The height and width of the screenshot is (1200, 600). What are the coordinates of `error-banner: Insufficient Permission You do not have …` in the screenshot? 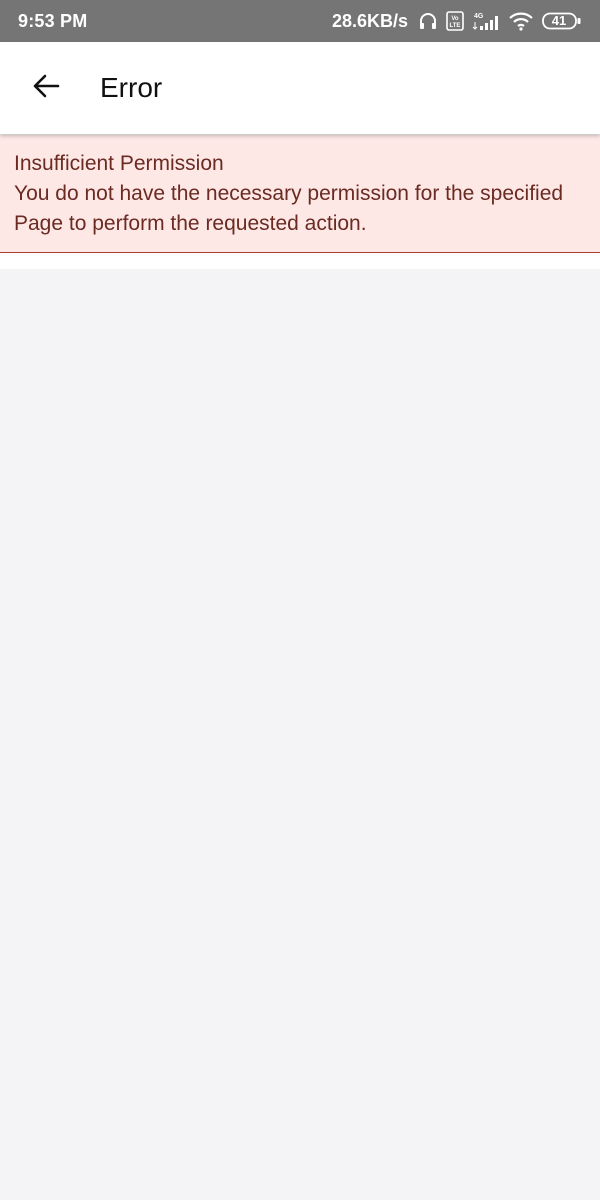 It's located at (300, 194).